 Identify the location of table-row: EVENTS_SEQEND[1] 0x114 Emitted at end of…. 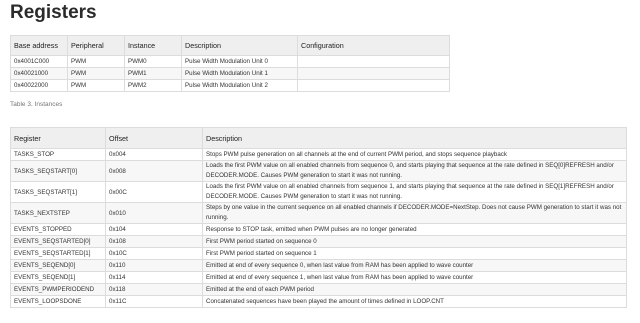
(318, 277).